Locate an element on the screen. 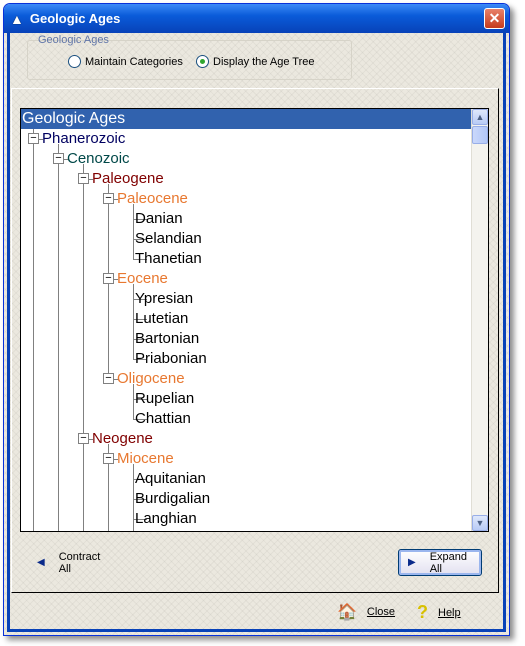  scroll-thumb is located at coordinates (480, 135).